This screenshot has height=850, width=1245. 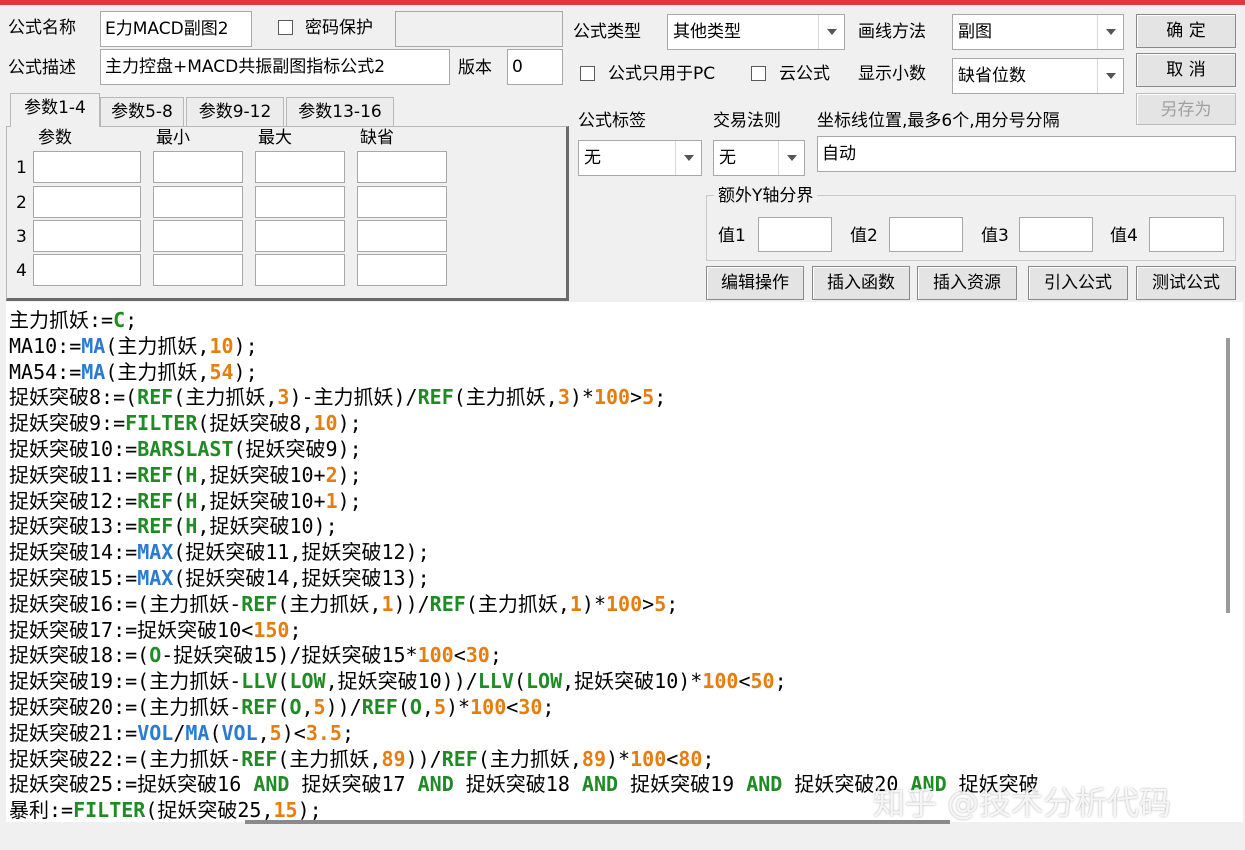 What do you see at coordinates (1186, 234) in the screenshot?
I see `y-value-4-input` at bounding box center [1186, 234].